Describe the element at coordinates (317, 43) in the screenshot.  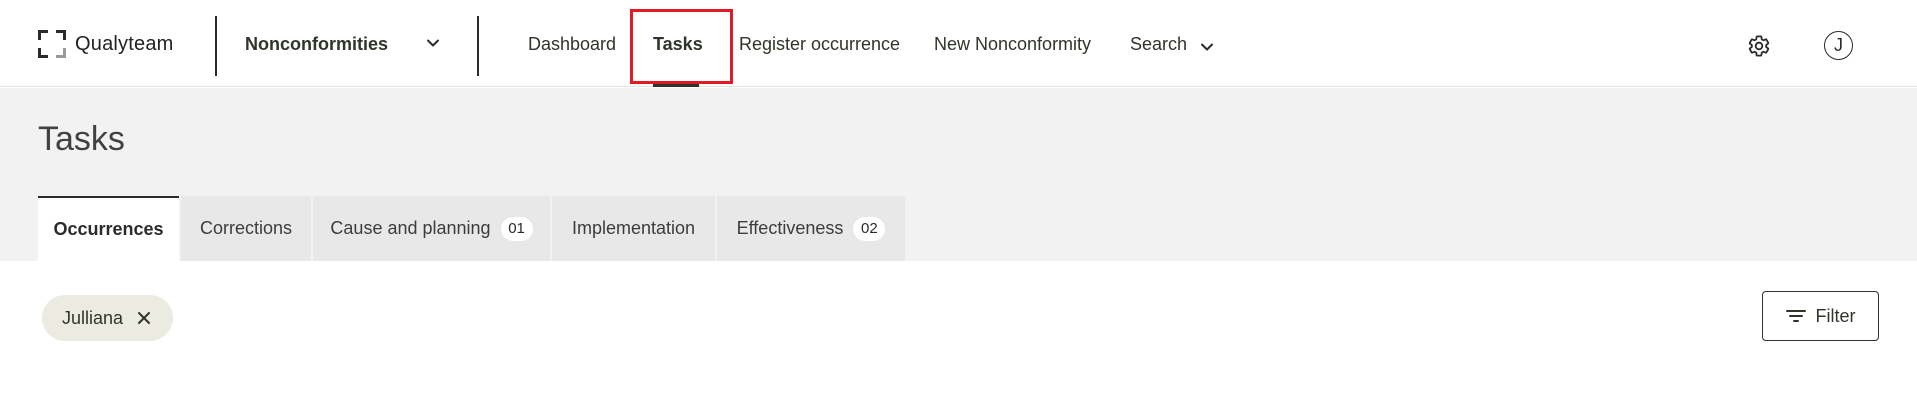
I see `module-select-label: Nonconformities` at that location.